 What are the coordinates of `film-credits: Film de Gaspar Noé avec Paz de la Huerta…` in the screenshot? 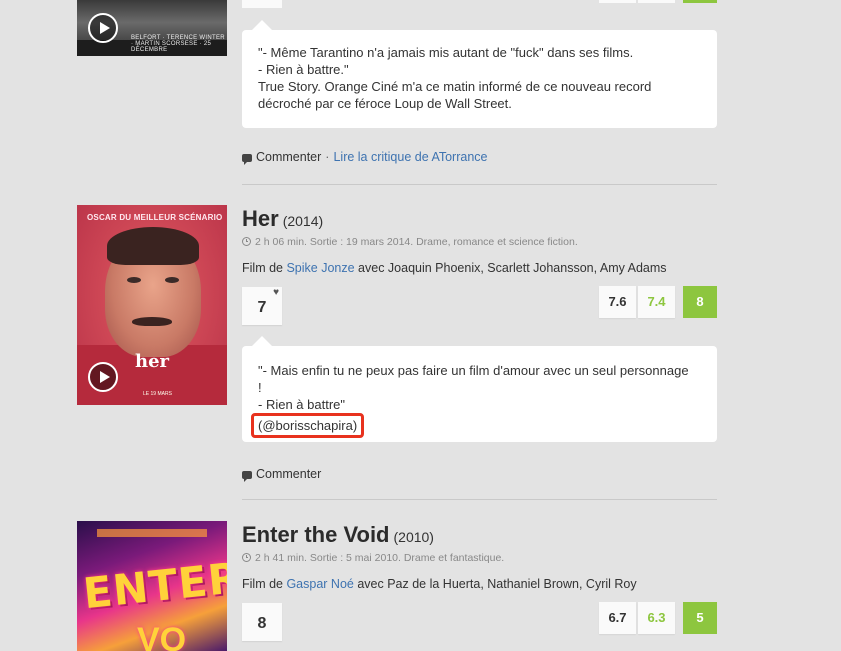 It's located at (439, 584).